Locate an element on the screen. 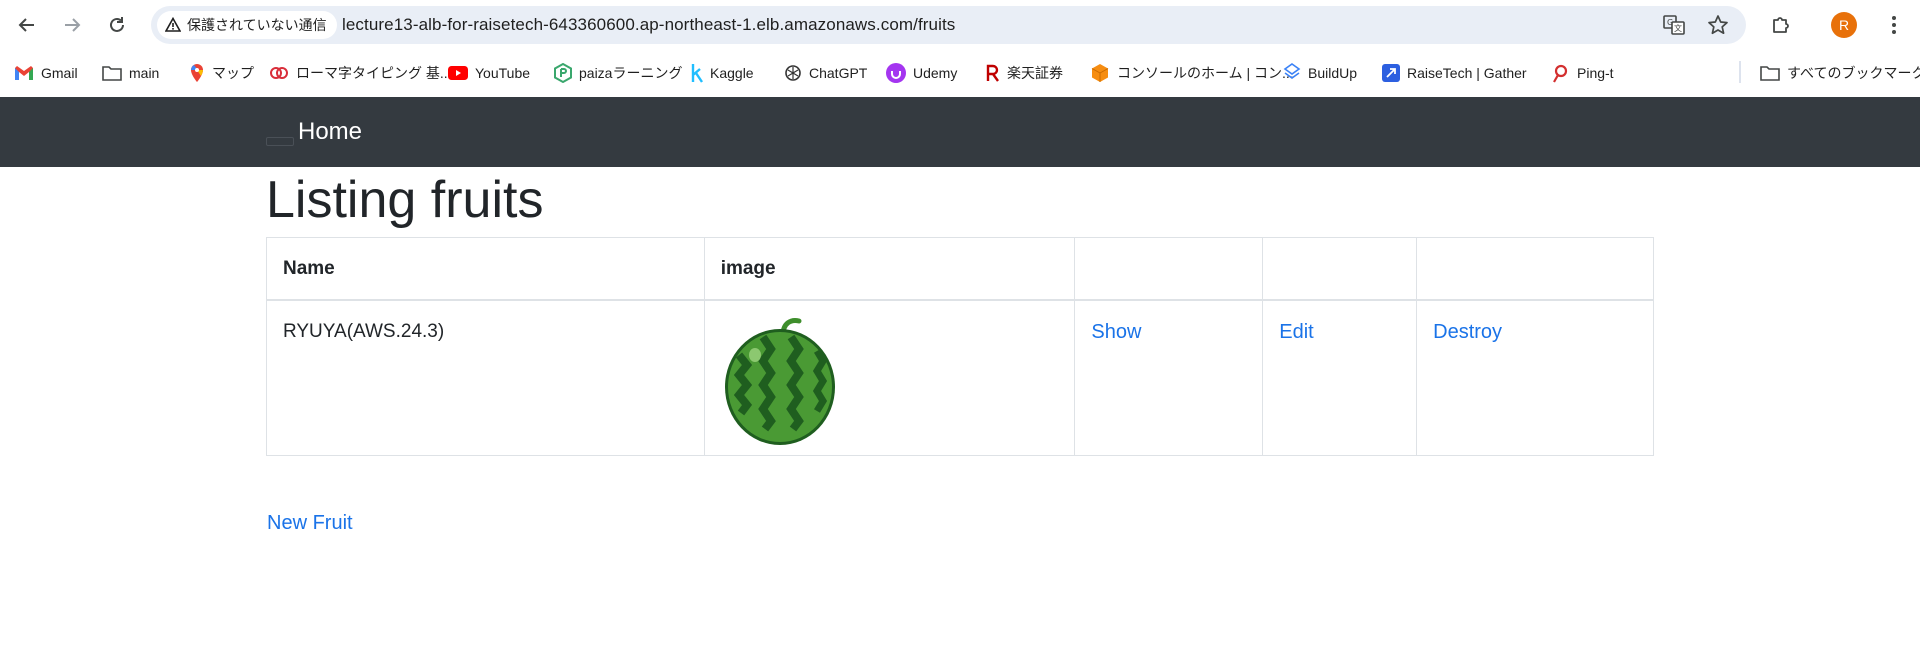 This screenshot has height=651, width=1920. security-label: 保護されていない通信 is located at coordinates (257, 25).